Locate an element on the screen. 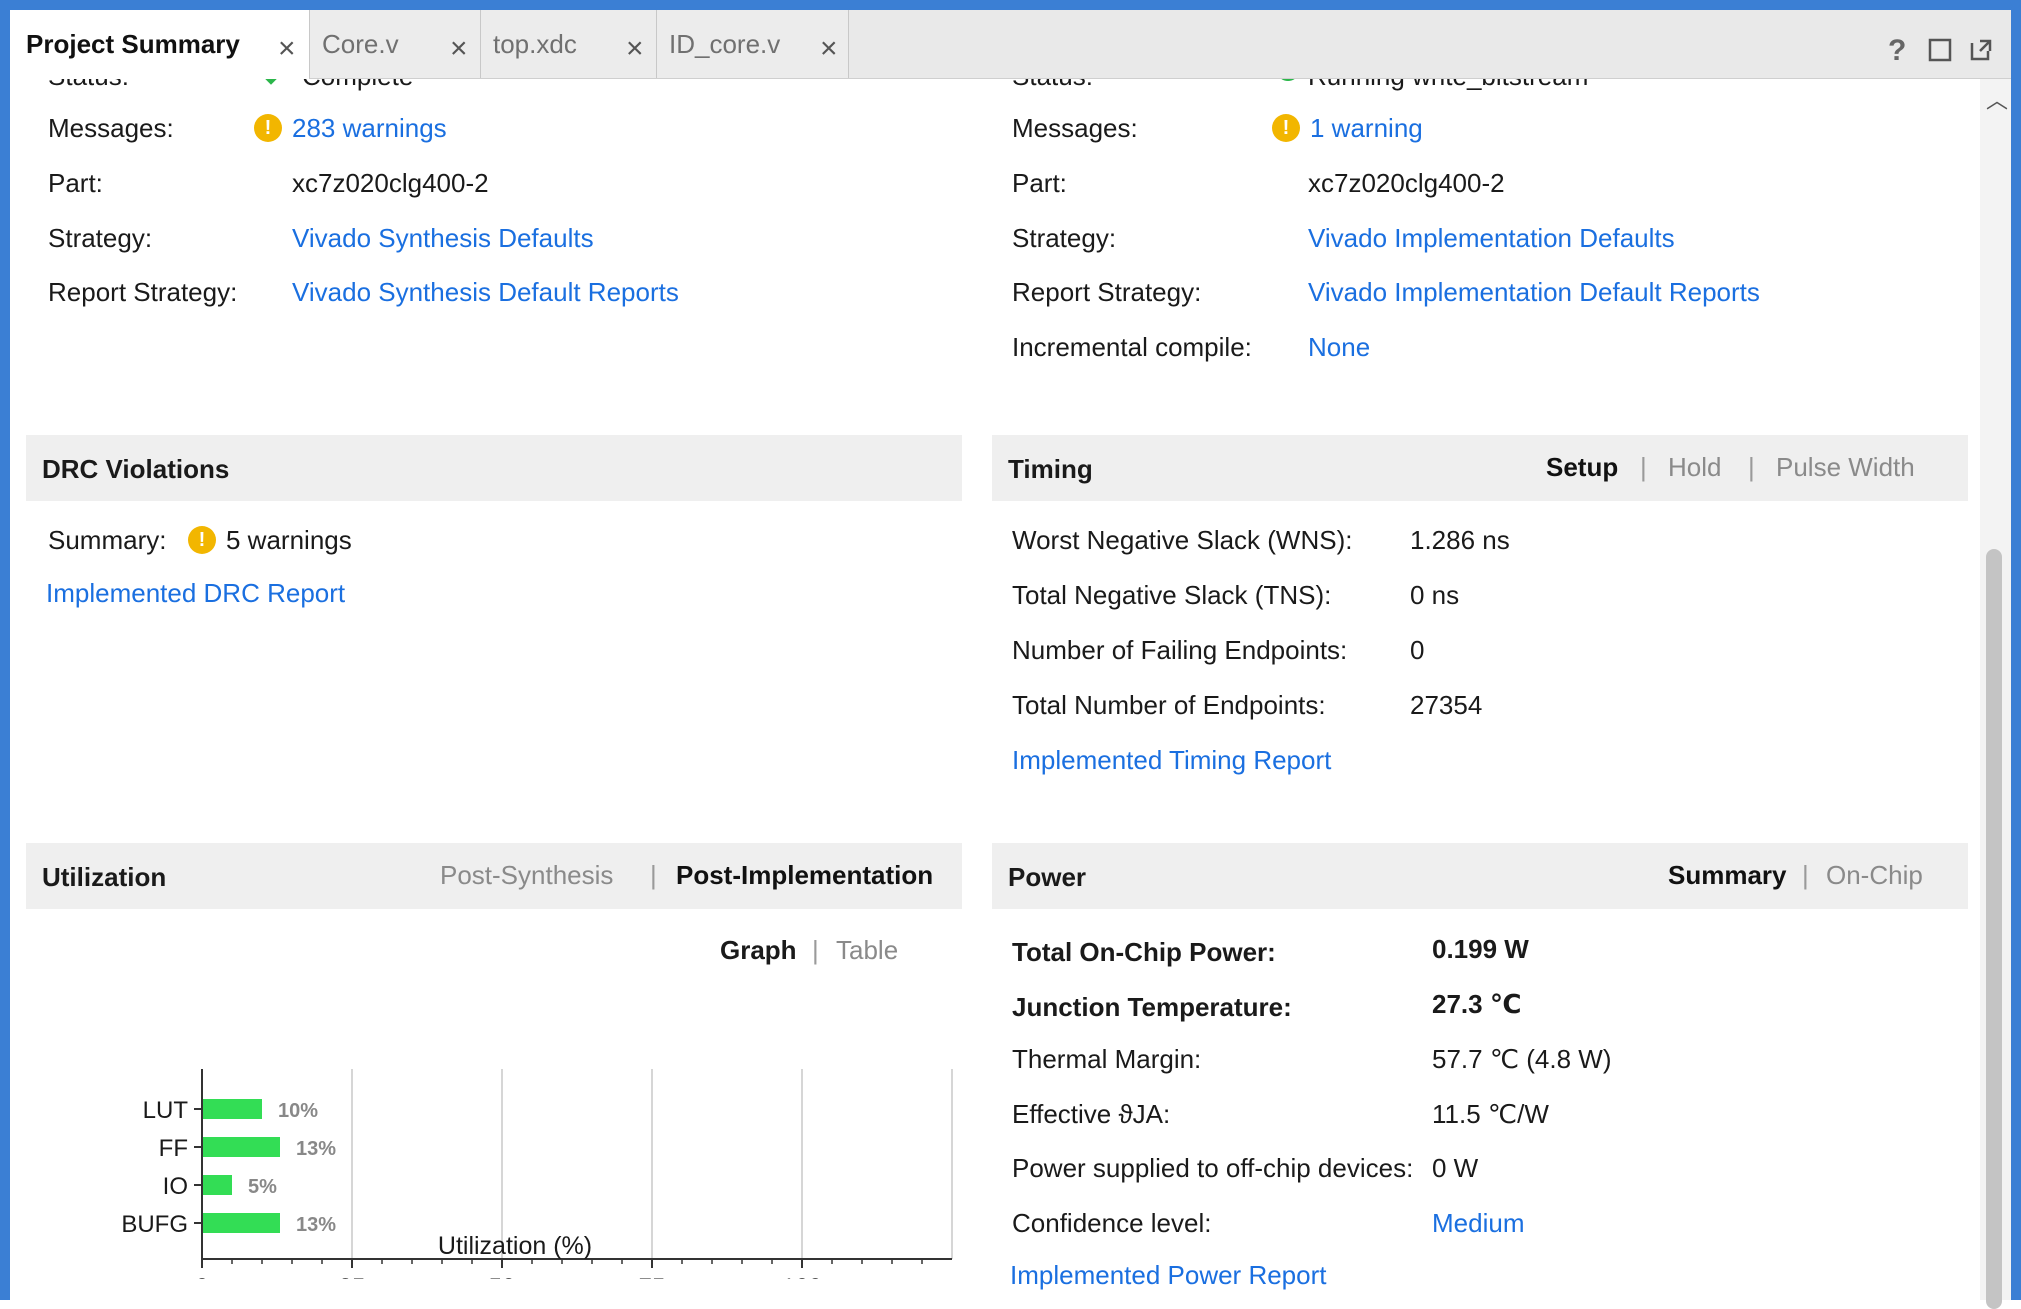 The width and height of the screenshot is (2021, 1309). effective-theta-label: Effective ϑJA: is located at coordinates (1091, 1114).